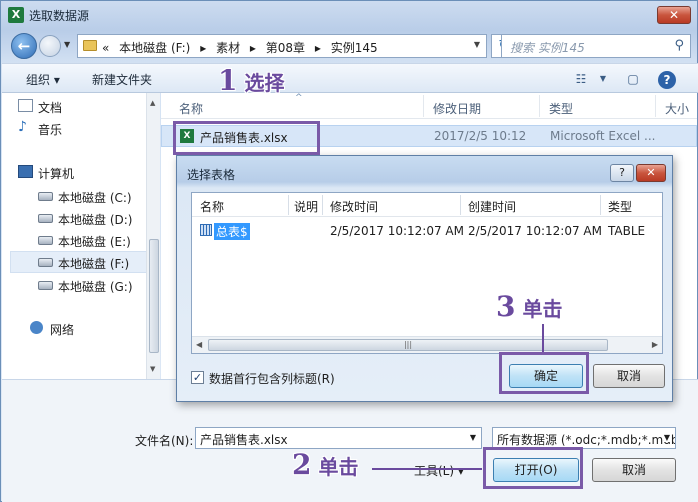 The height and width of the screenshot is (502, 698). I want to click on breadcrumb-item-example: 实例145, so click(354, 48).